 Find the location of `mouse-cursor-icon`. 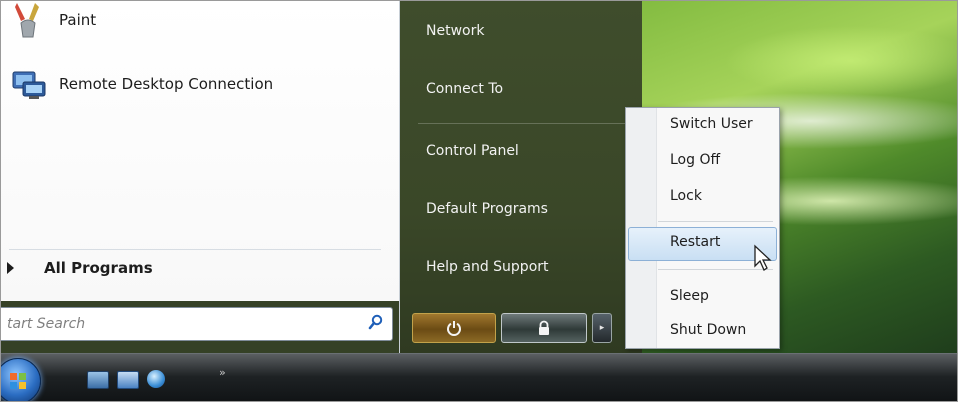

mouse-cursor-icon is located at coordinates (763, 260).